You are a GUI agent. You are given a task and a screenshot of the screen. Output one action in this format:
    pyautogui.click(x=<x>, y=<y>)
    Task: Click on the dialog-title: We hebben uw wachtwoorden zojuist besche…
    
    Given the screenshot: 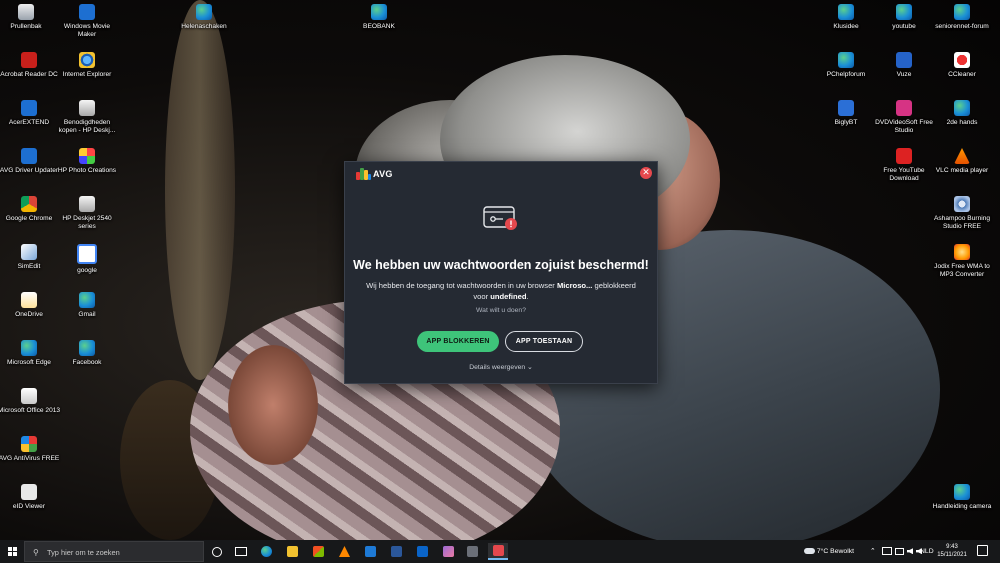 What is the action you would take?
    pyautogui.click(x=501, y=265)
    